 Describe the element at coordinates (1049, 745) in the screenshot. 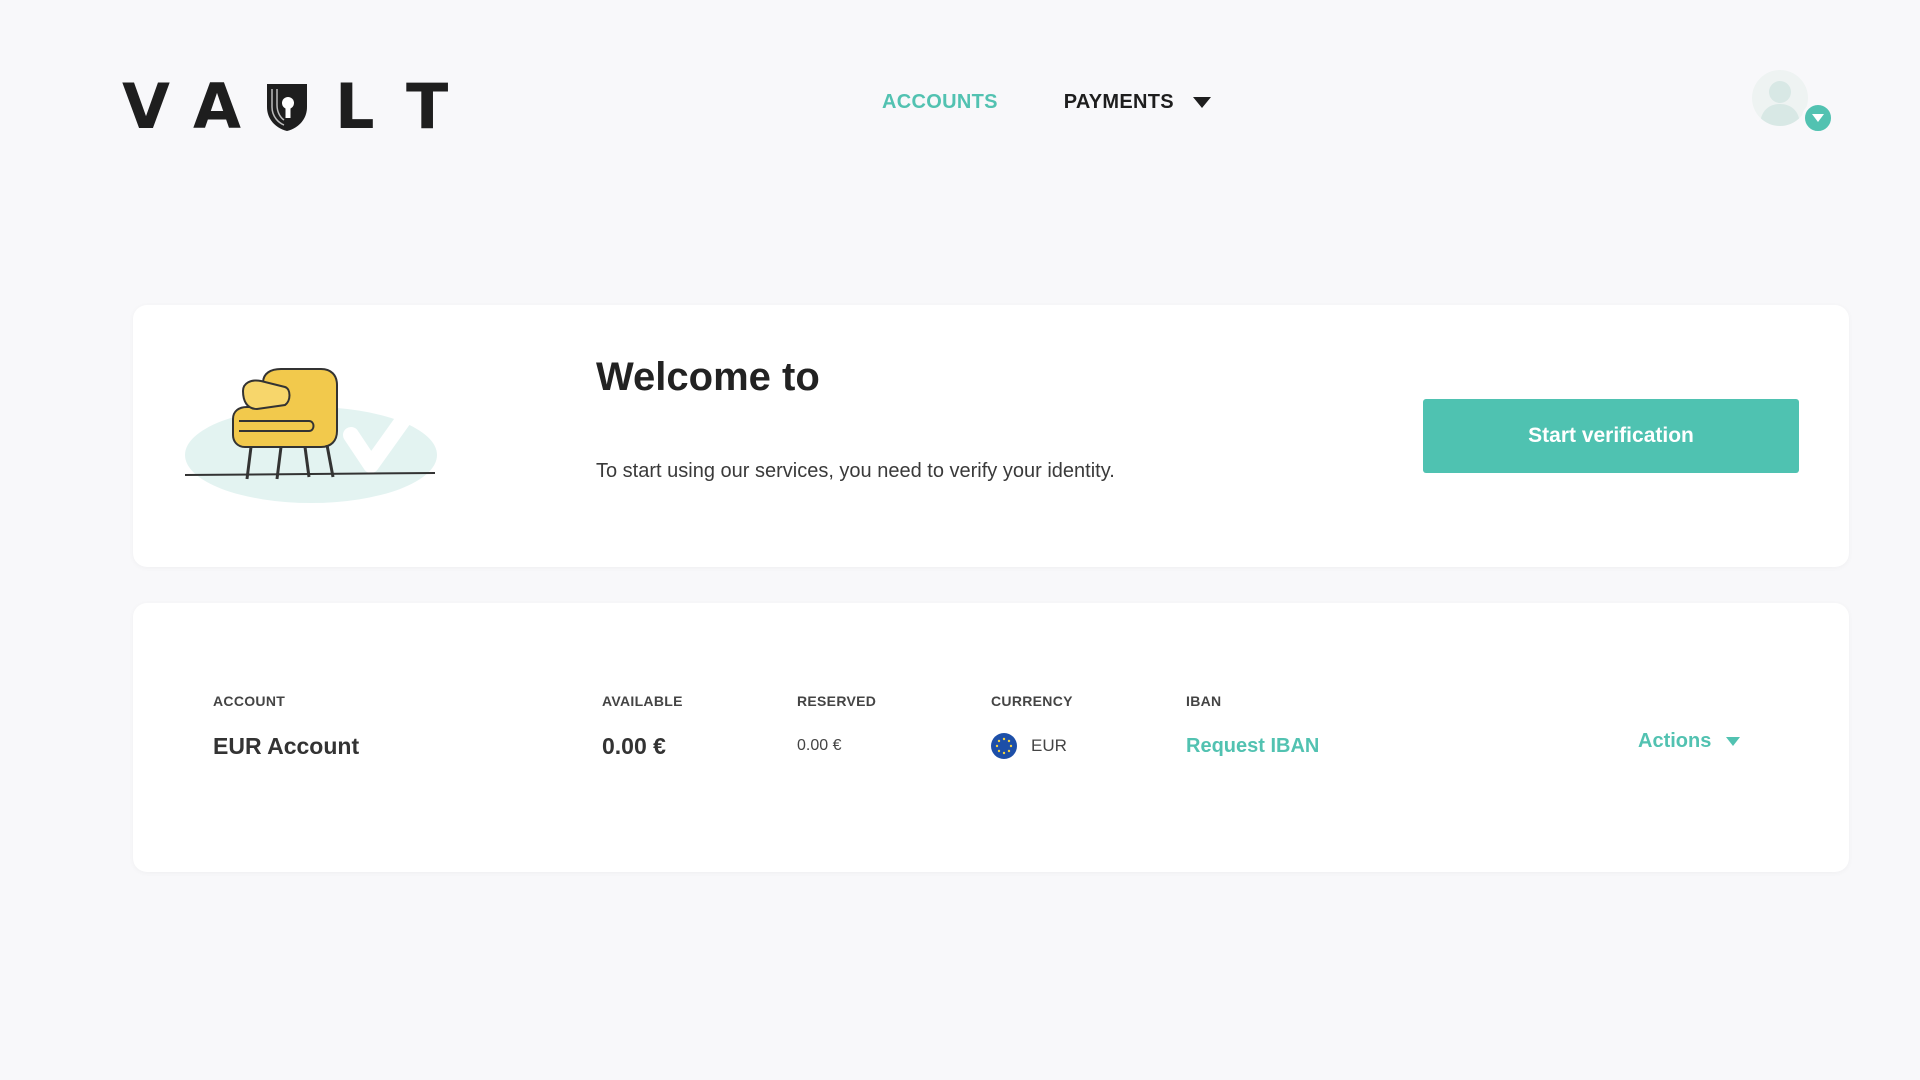

I see `currency-code: EUR` at that location.